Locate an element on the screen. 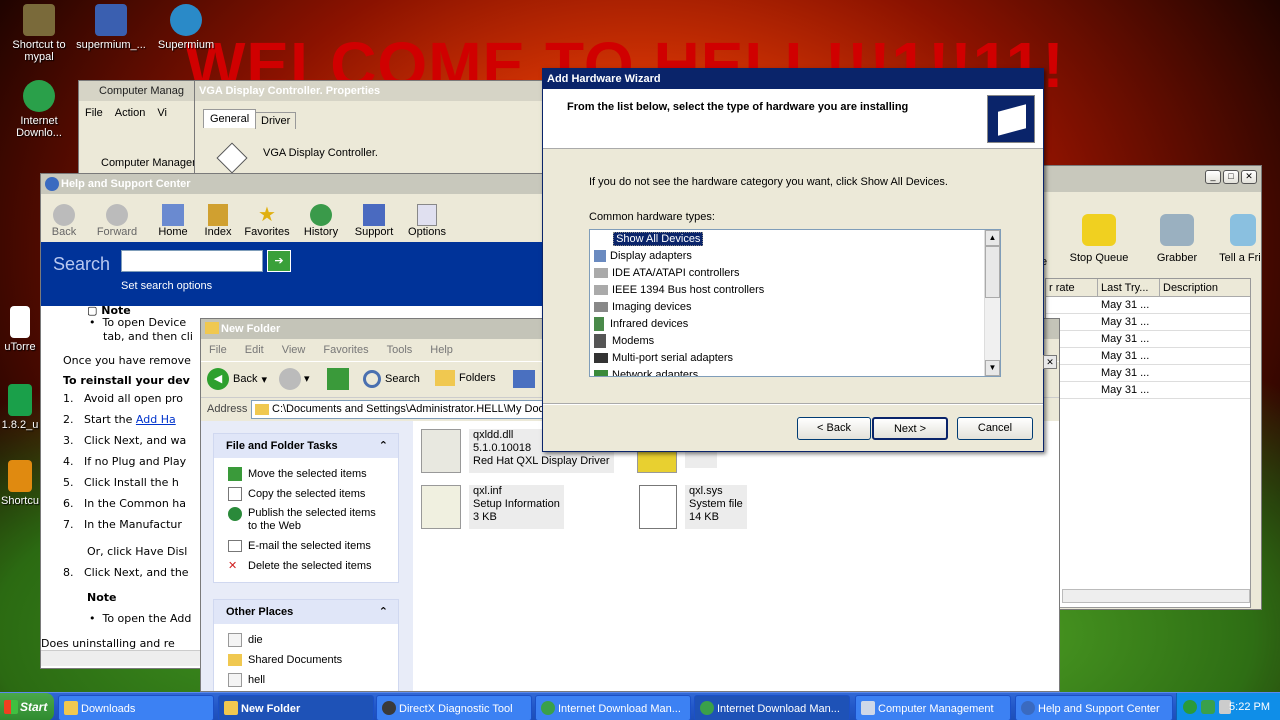  close-button: ✕ is located at coordinates (1249, 177).